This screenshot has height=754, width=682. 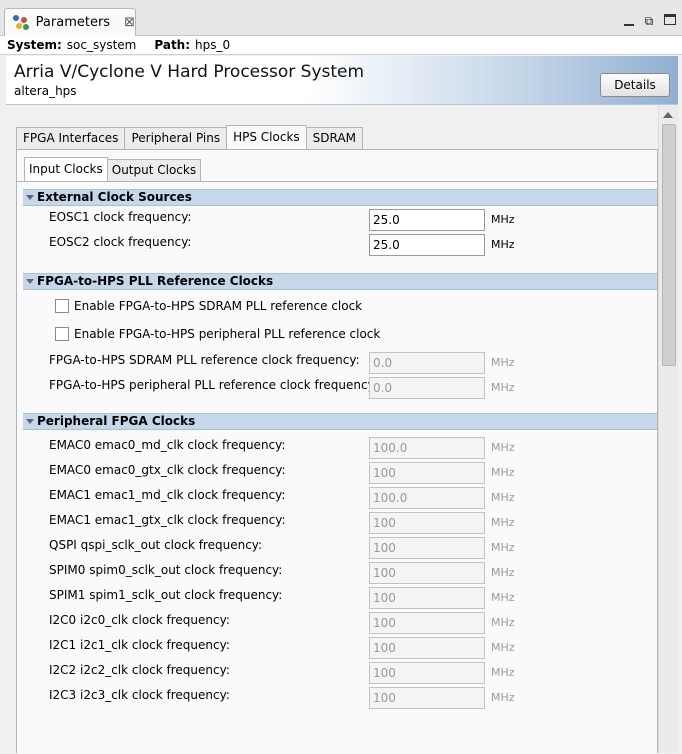 What do you see at coordinates (166, 595) in the screenshot?
I see `field-label: SPIM1 spim1_sclk_out clock frequency:` at bounding box center [166, 595].